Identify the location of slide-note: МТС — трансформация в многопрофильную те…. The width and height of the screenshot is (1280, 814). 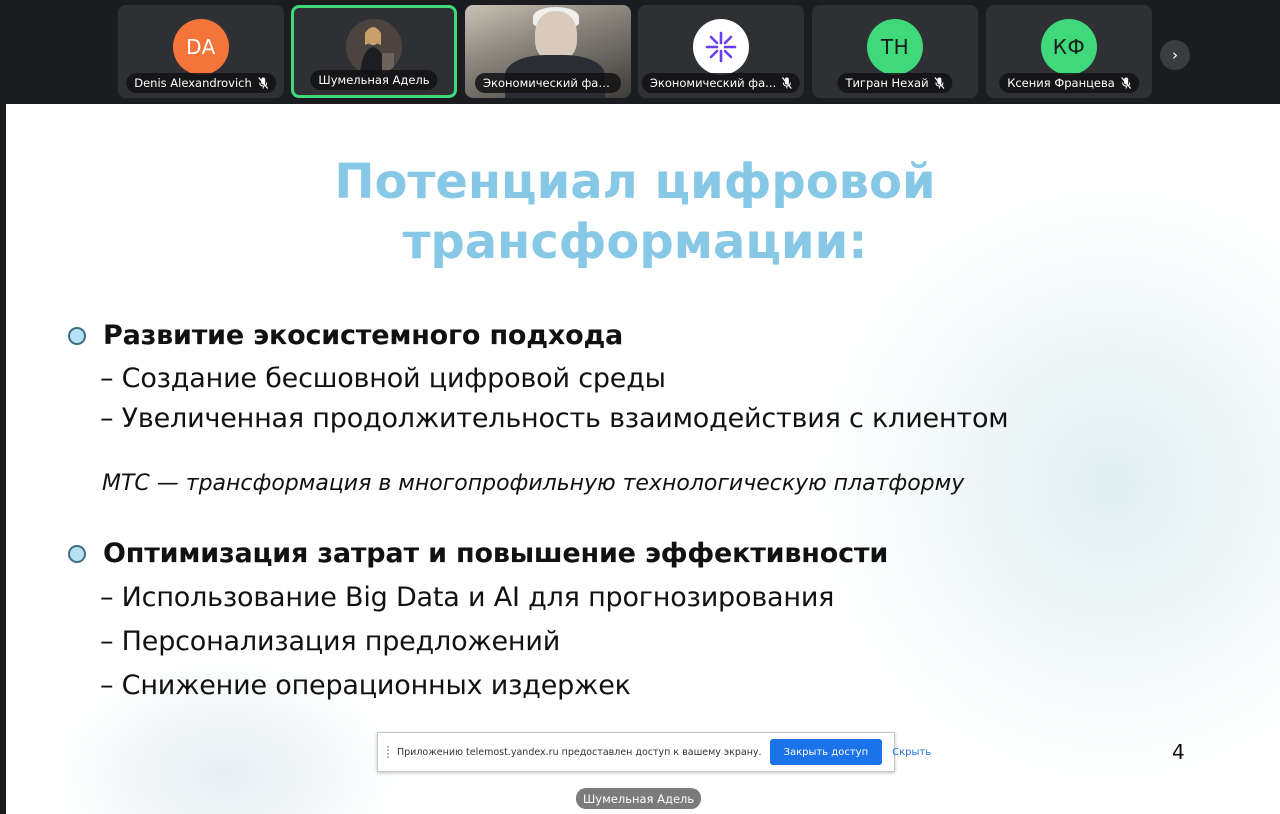
(533, 483).